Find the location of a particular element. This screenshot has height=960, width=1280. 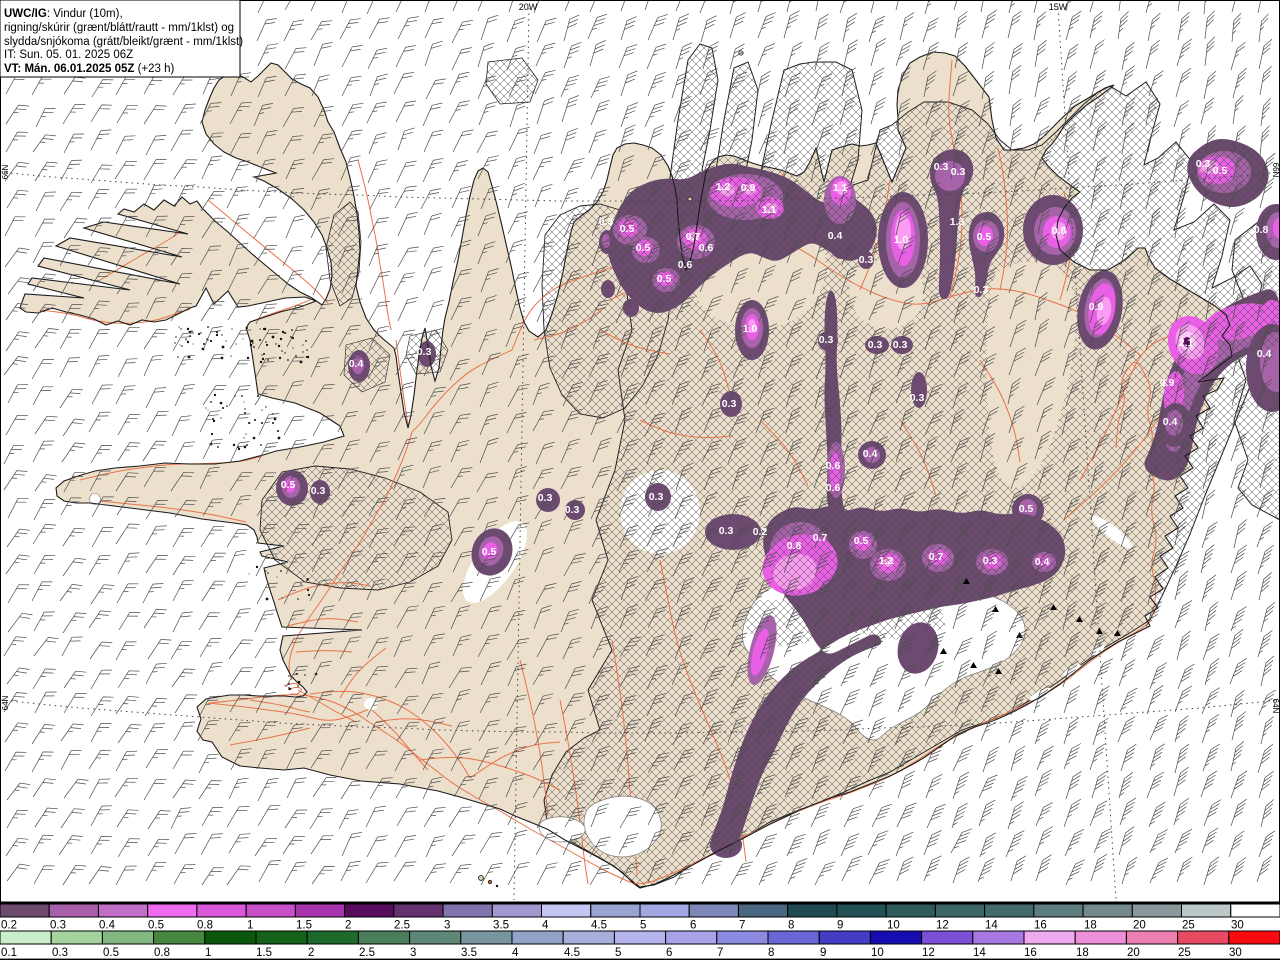

svg-text: 20 is located at coordinates (1139, 926).